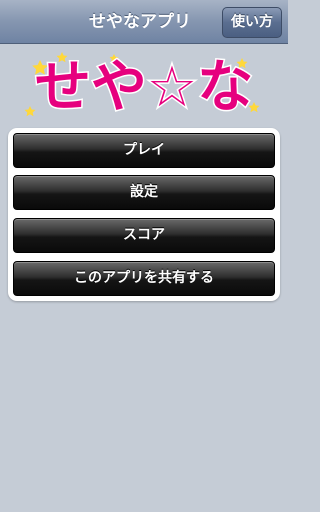  I want to click on help-button: 使い方, so click(252, 22).